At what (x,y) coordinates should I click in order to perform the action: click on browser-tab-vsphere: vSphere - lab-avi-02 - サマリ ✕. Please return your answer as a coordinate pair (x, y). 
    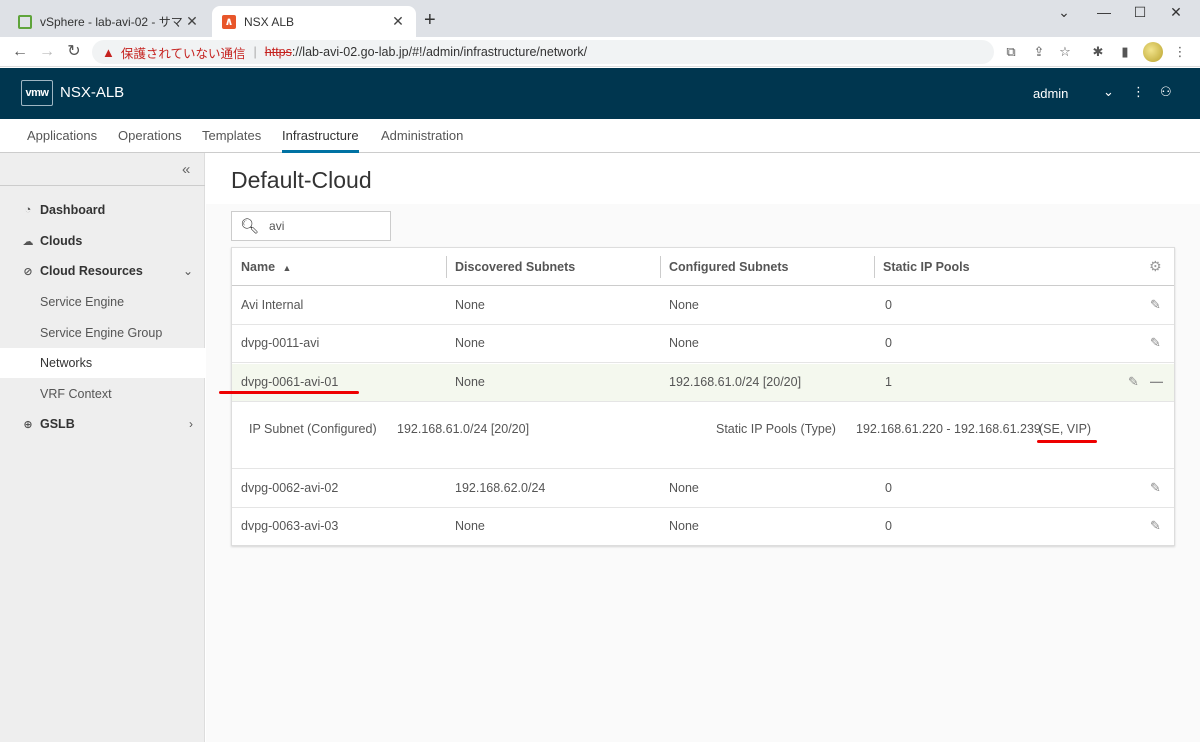
    Looking at the image, I should click on (109, 21).